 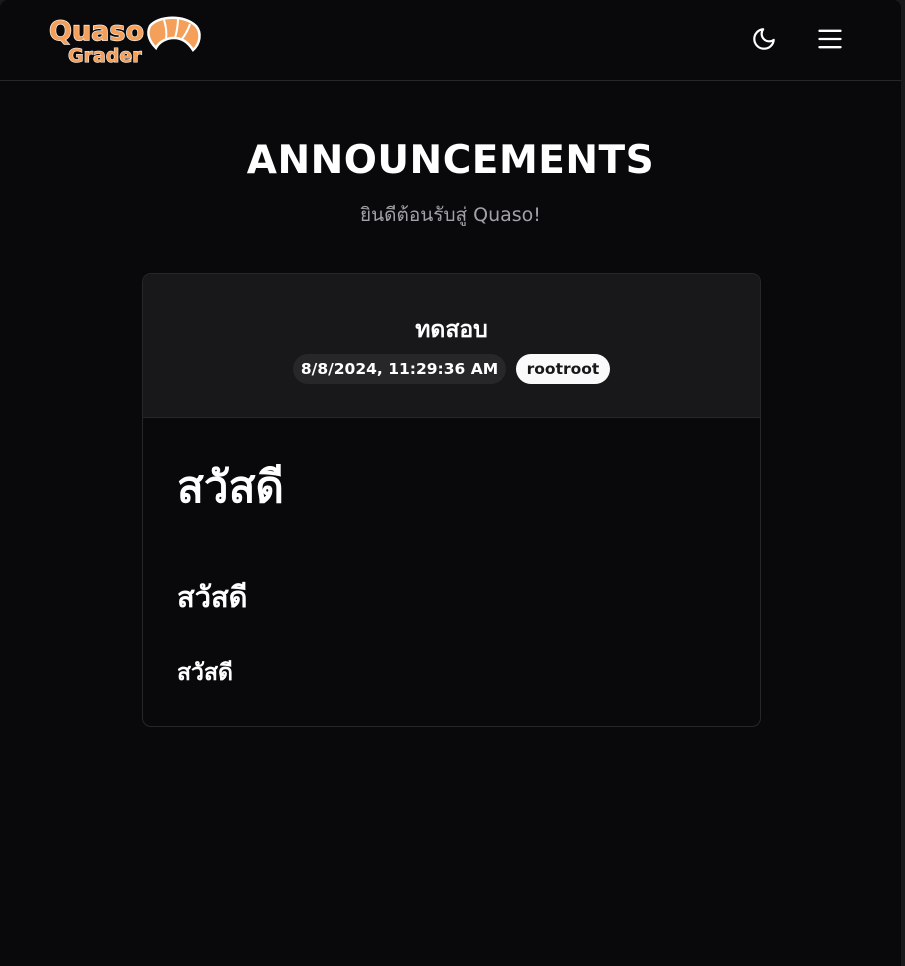 I want to click on hamburger-menu-icon, so click(x=830, y=39).